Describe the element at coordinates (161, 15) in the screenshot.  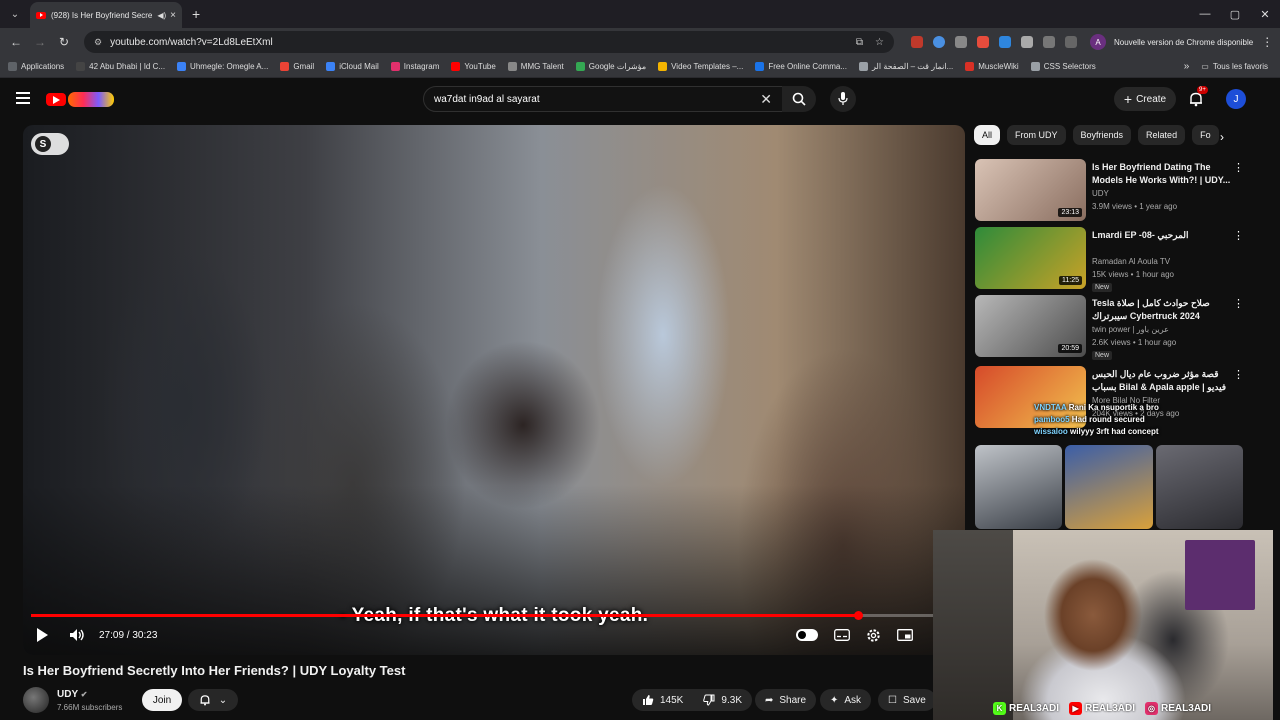
I see `speaker-icon: ◀)` at that location.